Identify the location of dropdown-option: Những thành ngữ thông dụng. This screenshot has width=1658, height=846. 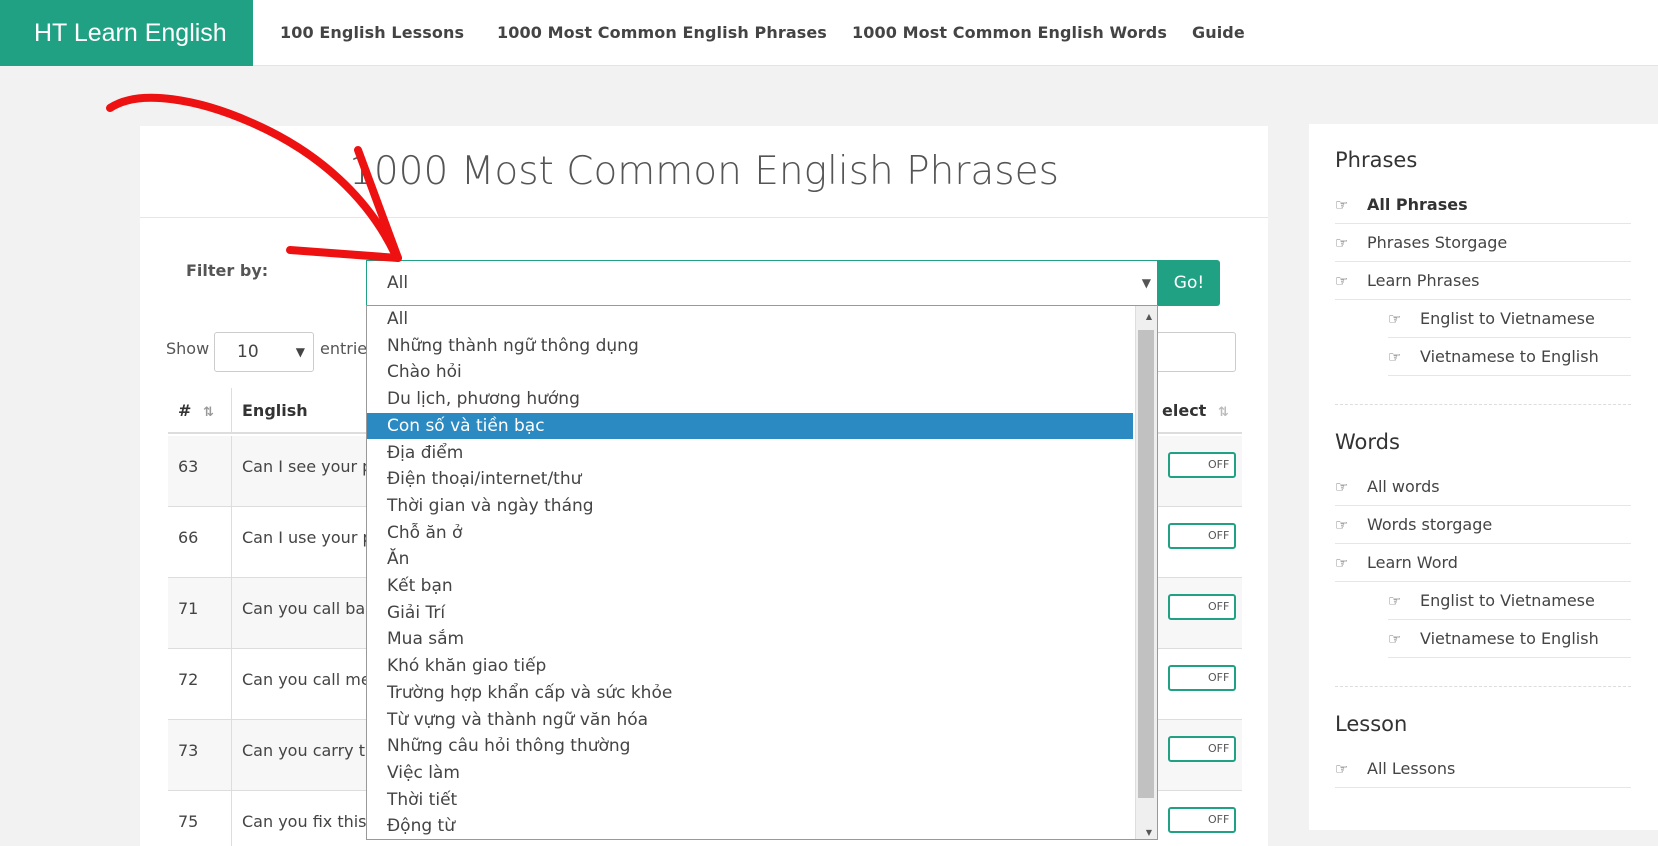
(750, 346).